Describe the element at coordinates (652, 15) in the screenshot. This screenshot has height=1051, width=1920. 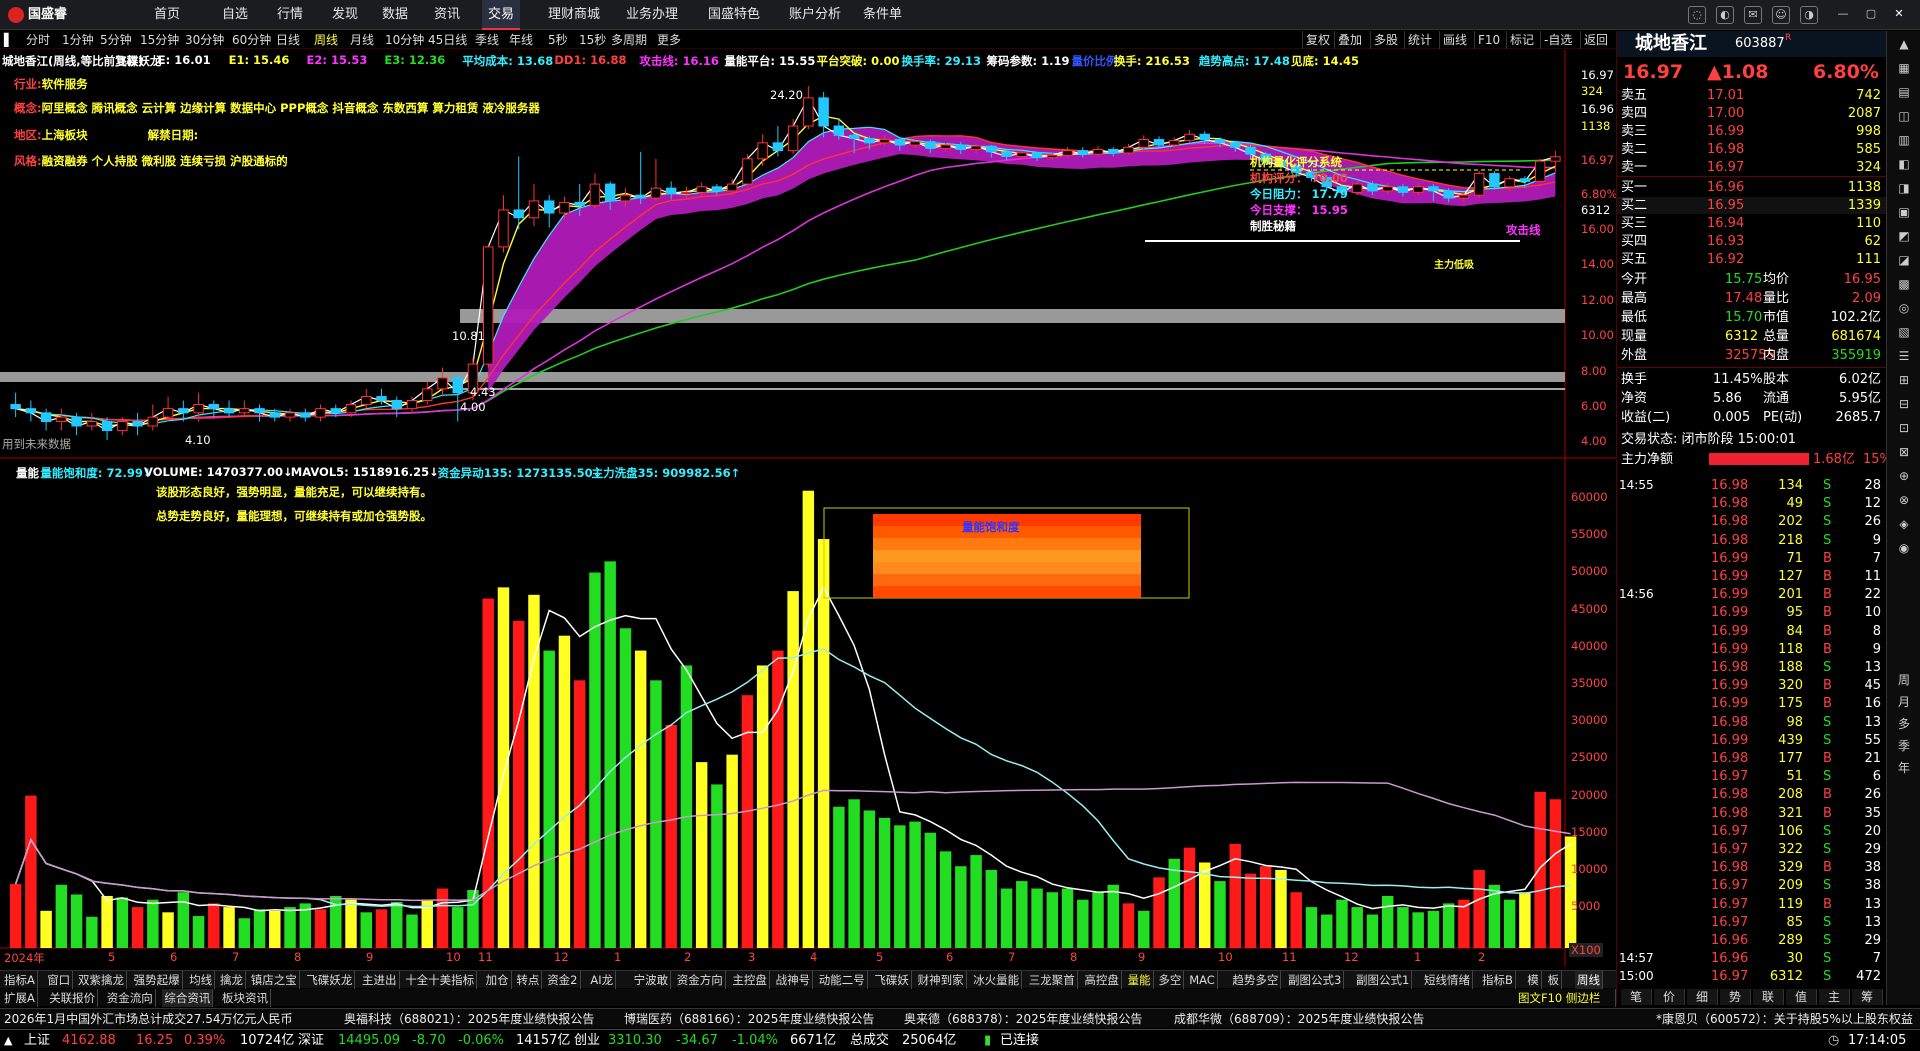
I see `menu-item-8: 业务办理` at that location.